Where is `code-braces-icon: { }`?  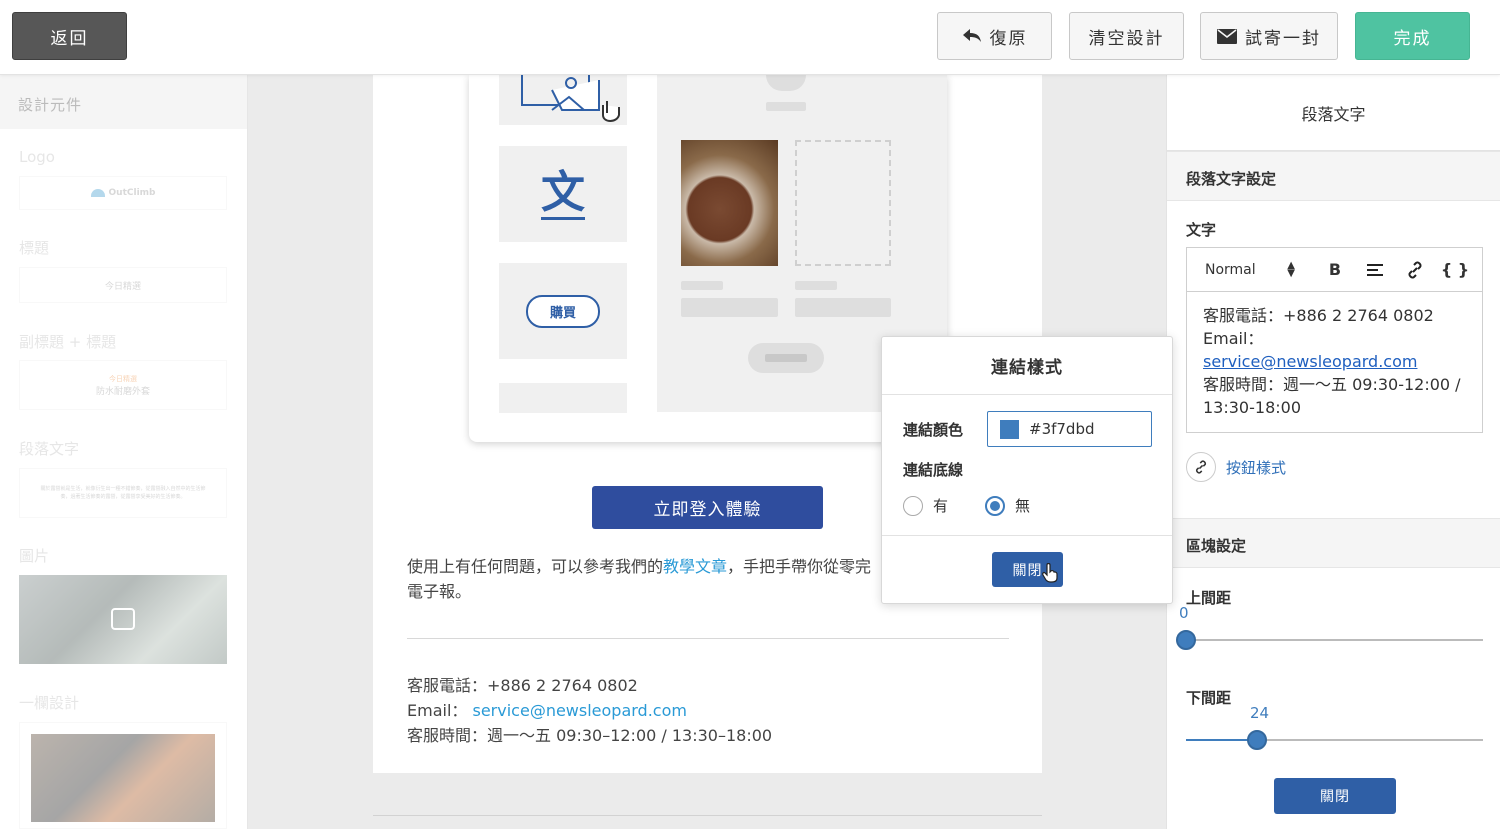
code-braces-icon: { } is located at coordinates (1455, 269).